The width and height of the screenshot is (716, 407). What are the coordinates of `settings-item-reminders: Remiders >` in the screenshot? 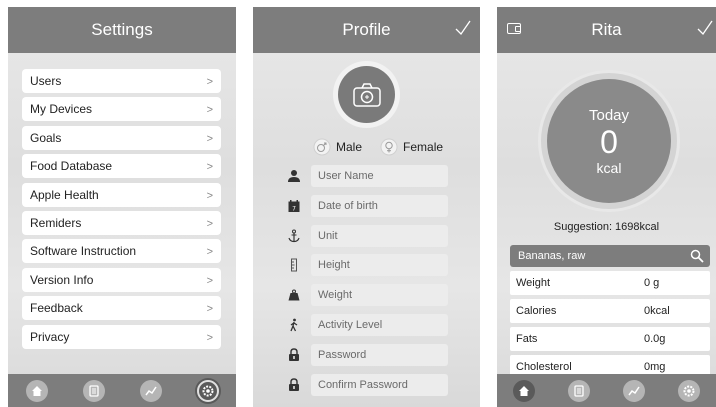 It's located at (121, 222).